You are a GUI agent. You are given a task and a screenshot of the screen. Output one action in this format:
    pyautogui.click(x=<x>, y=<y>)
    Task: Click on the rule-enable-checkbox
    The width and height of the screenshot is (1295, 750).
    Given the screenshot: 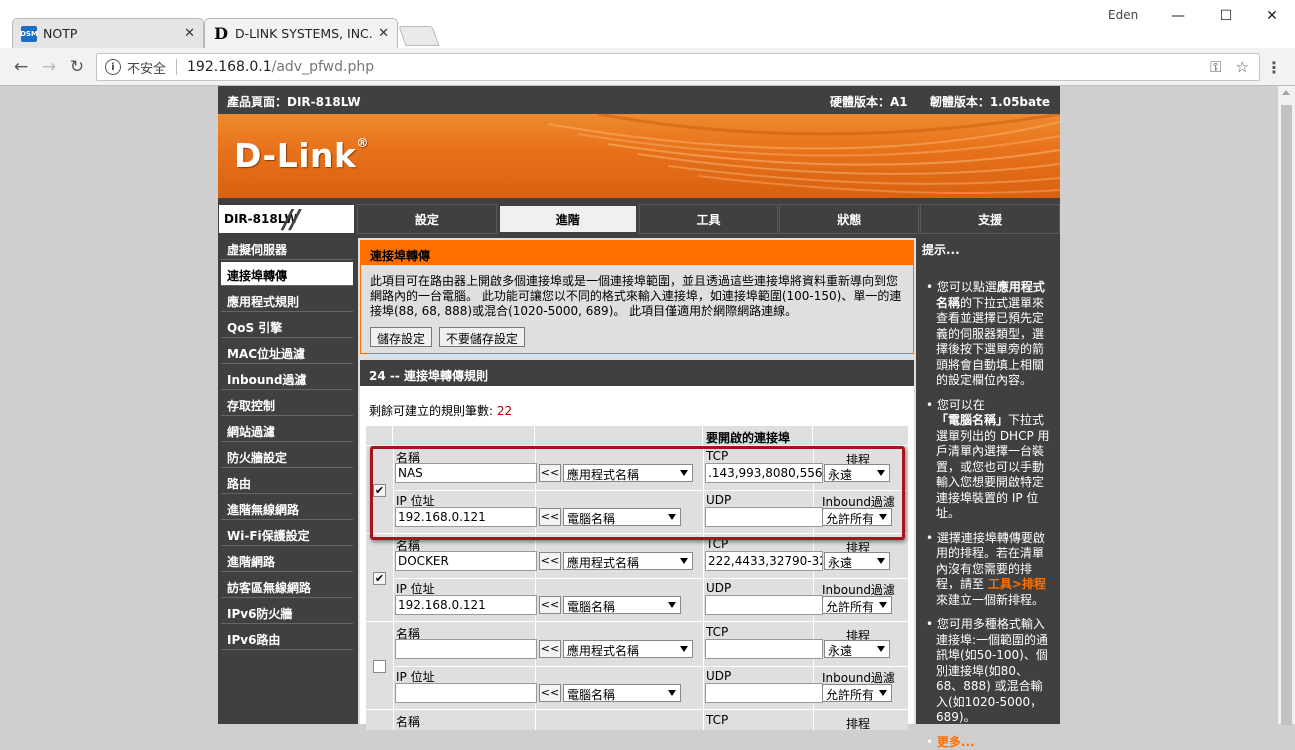 What is the action you would take?
    pyautogui.click(x=379, y=666)
    